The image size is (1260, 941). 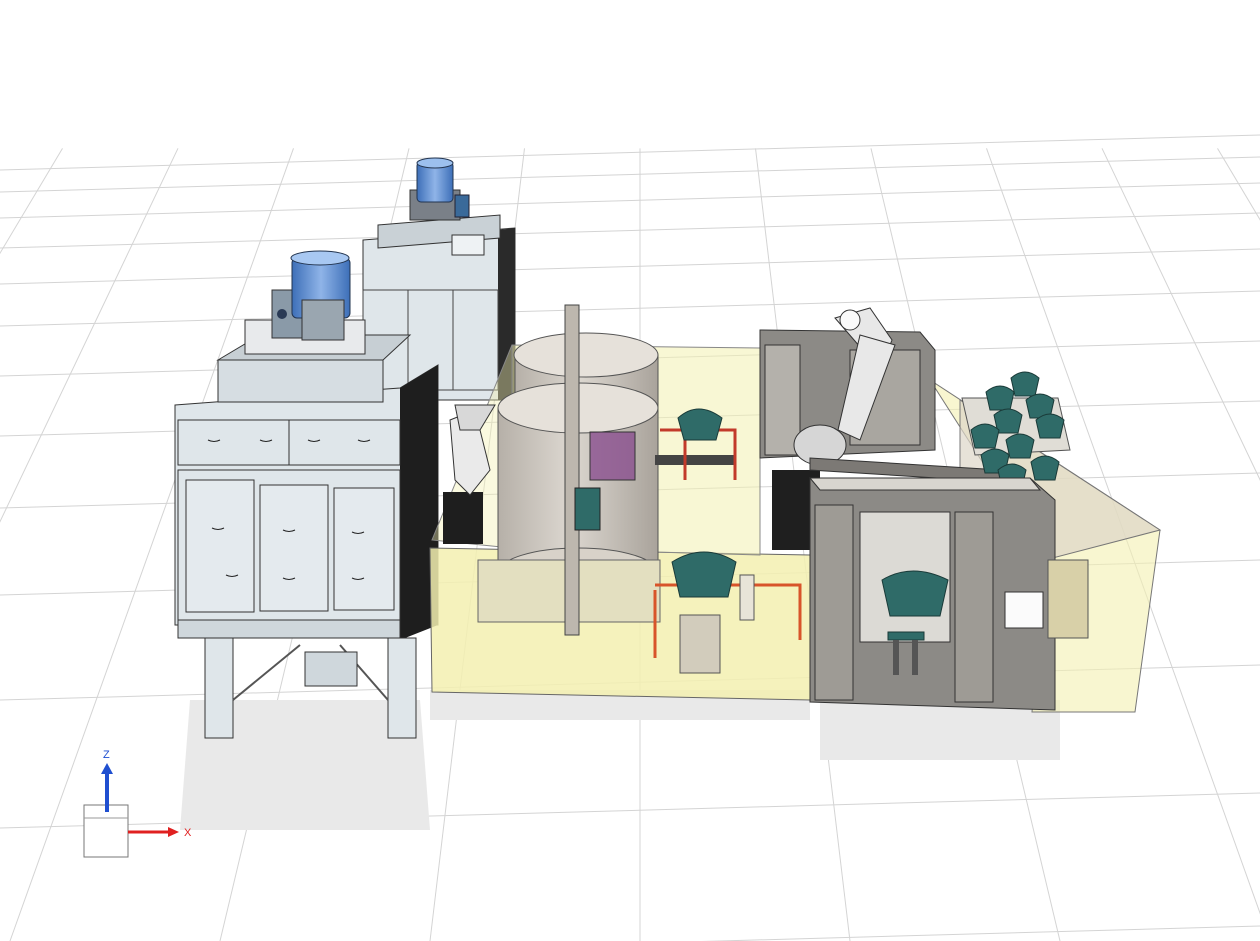 I want to click on motor-left, so click(x=305, y=302).